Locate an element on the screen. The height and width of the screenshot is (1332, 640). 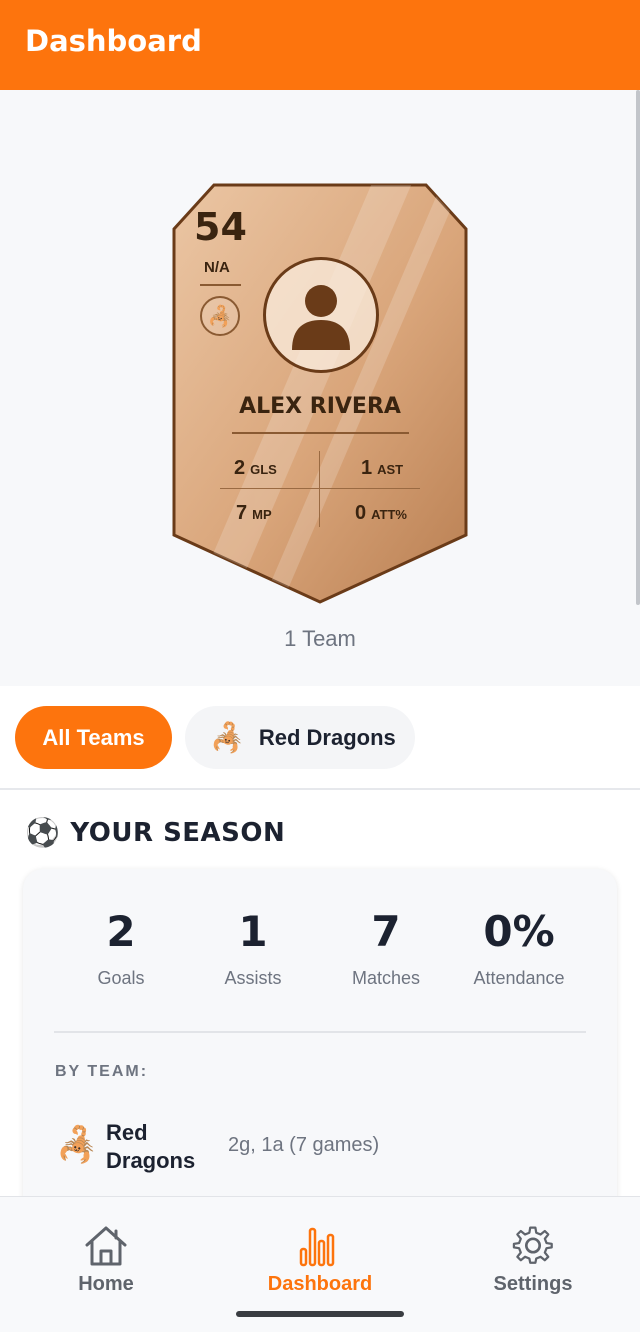
section-title-label: YOUR SEASON is located at coordinates (178, 832).